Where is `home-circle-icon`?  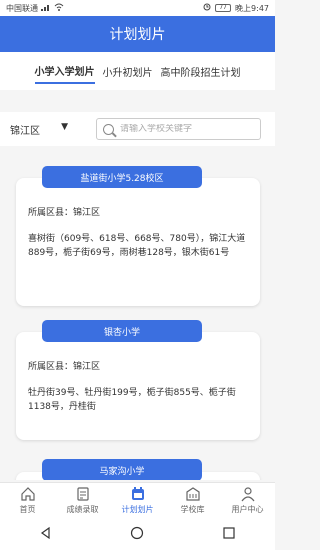
home-circle-icon is located at coordinates (137, 534).